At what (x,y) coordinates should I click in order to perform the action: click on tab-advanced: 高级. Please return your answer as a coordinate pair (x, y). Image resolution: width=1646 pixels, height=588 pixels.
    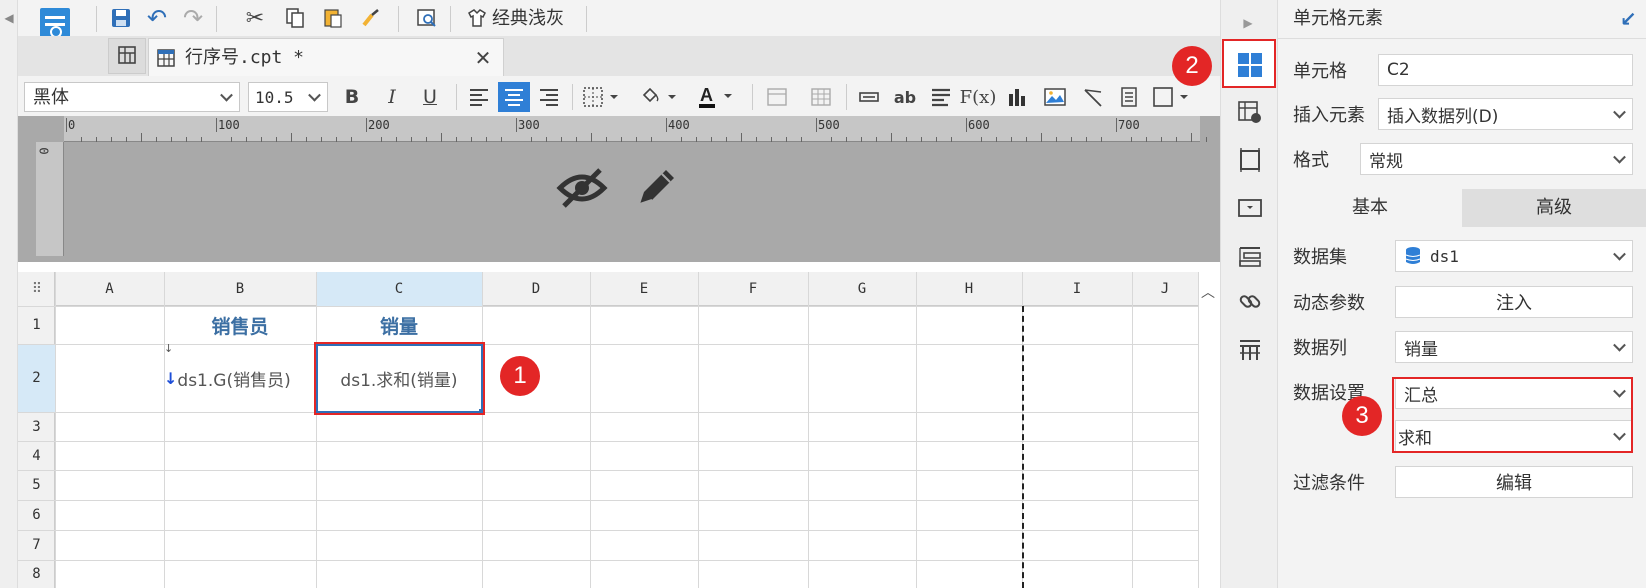
    Looking at the image, I should click on (1554, 208).